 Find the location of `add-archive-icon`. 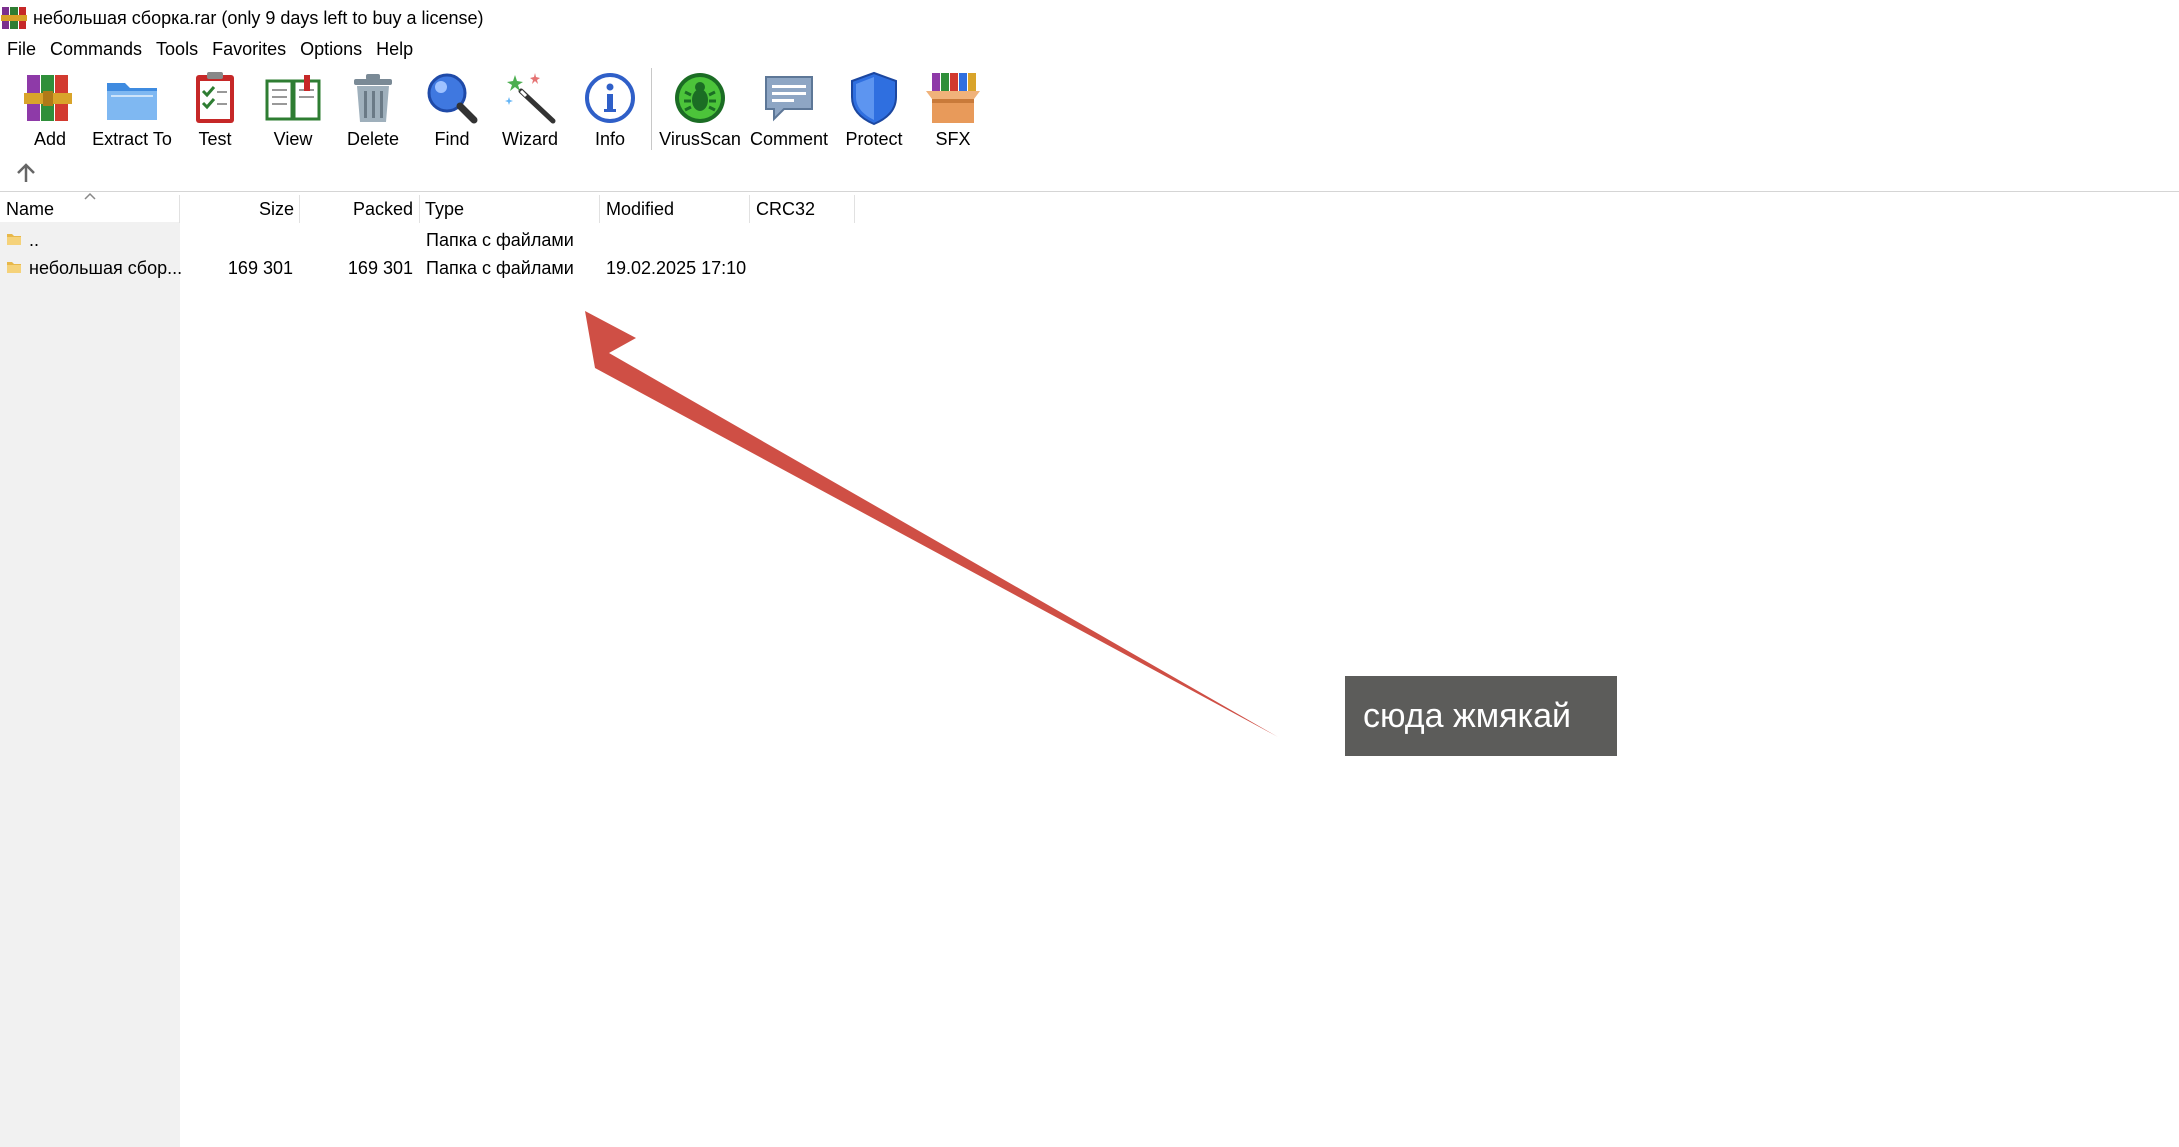

add-archive-icon is located at coordinates (48, 98).